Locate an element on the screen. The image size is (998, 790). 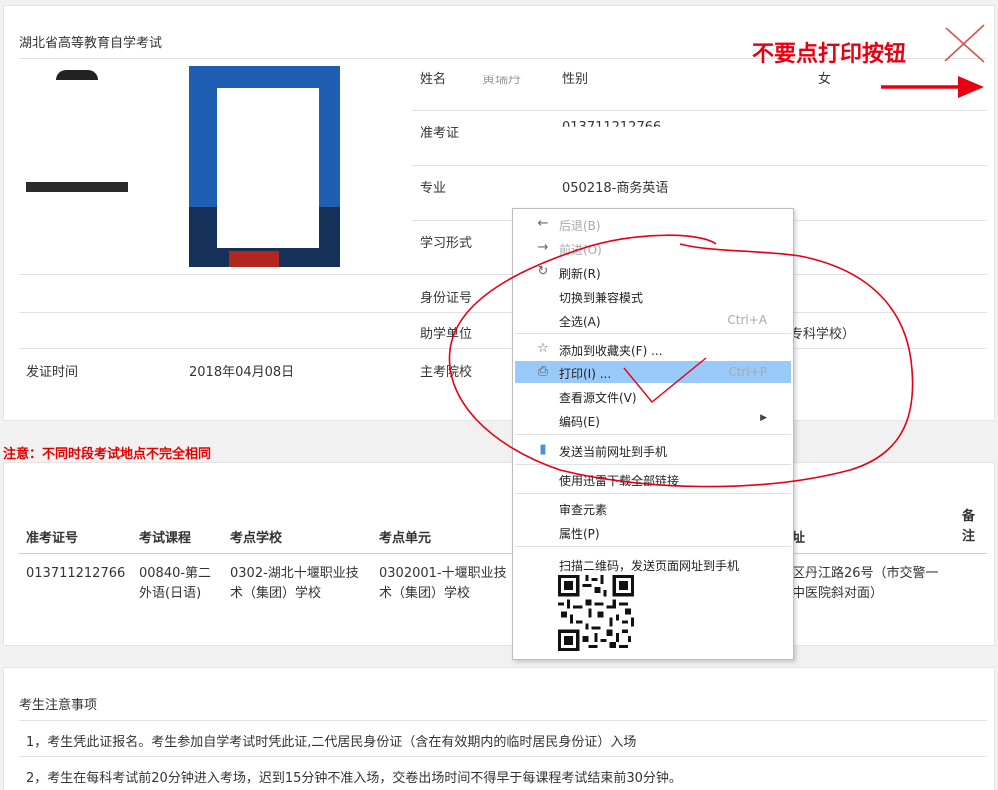
gender-value: 女 is located at coordinates (825, 79).